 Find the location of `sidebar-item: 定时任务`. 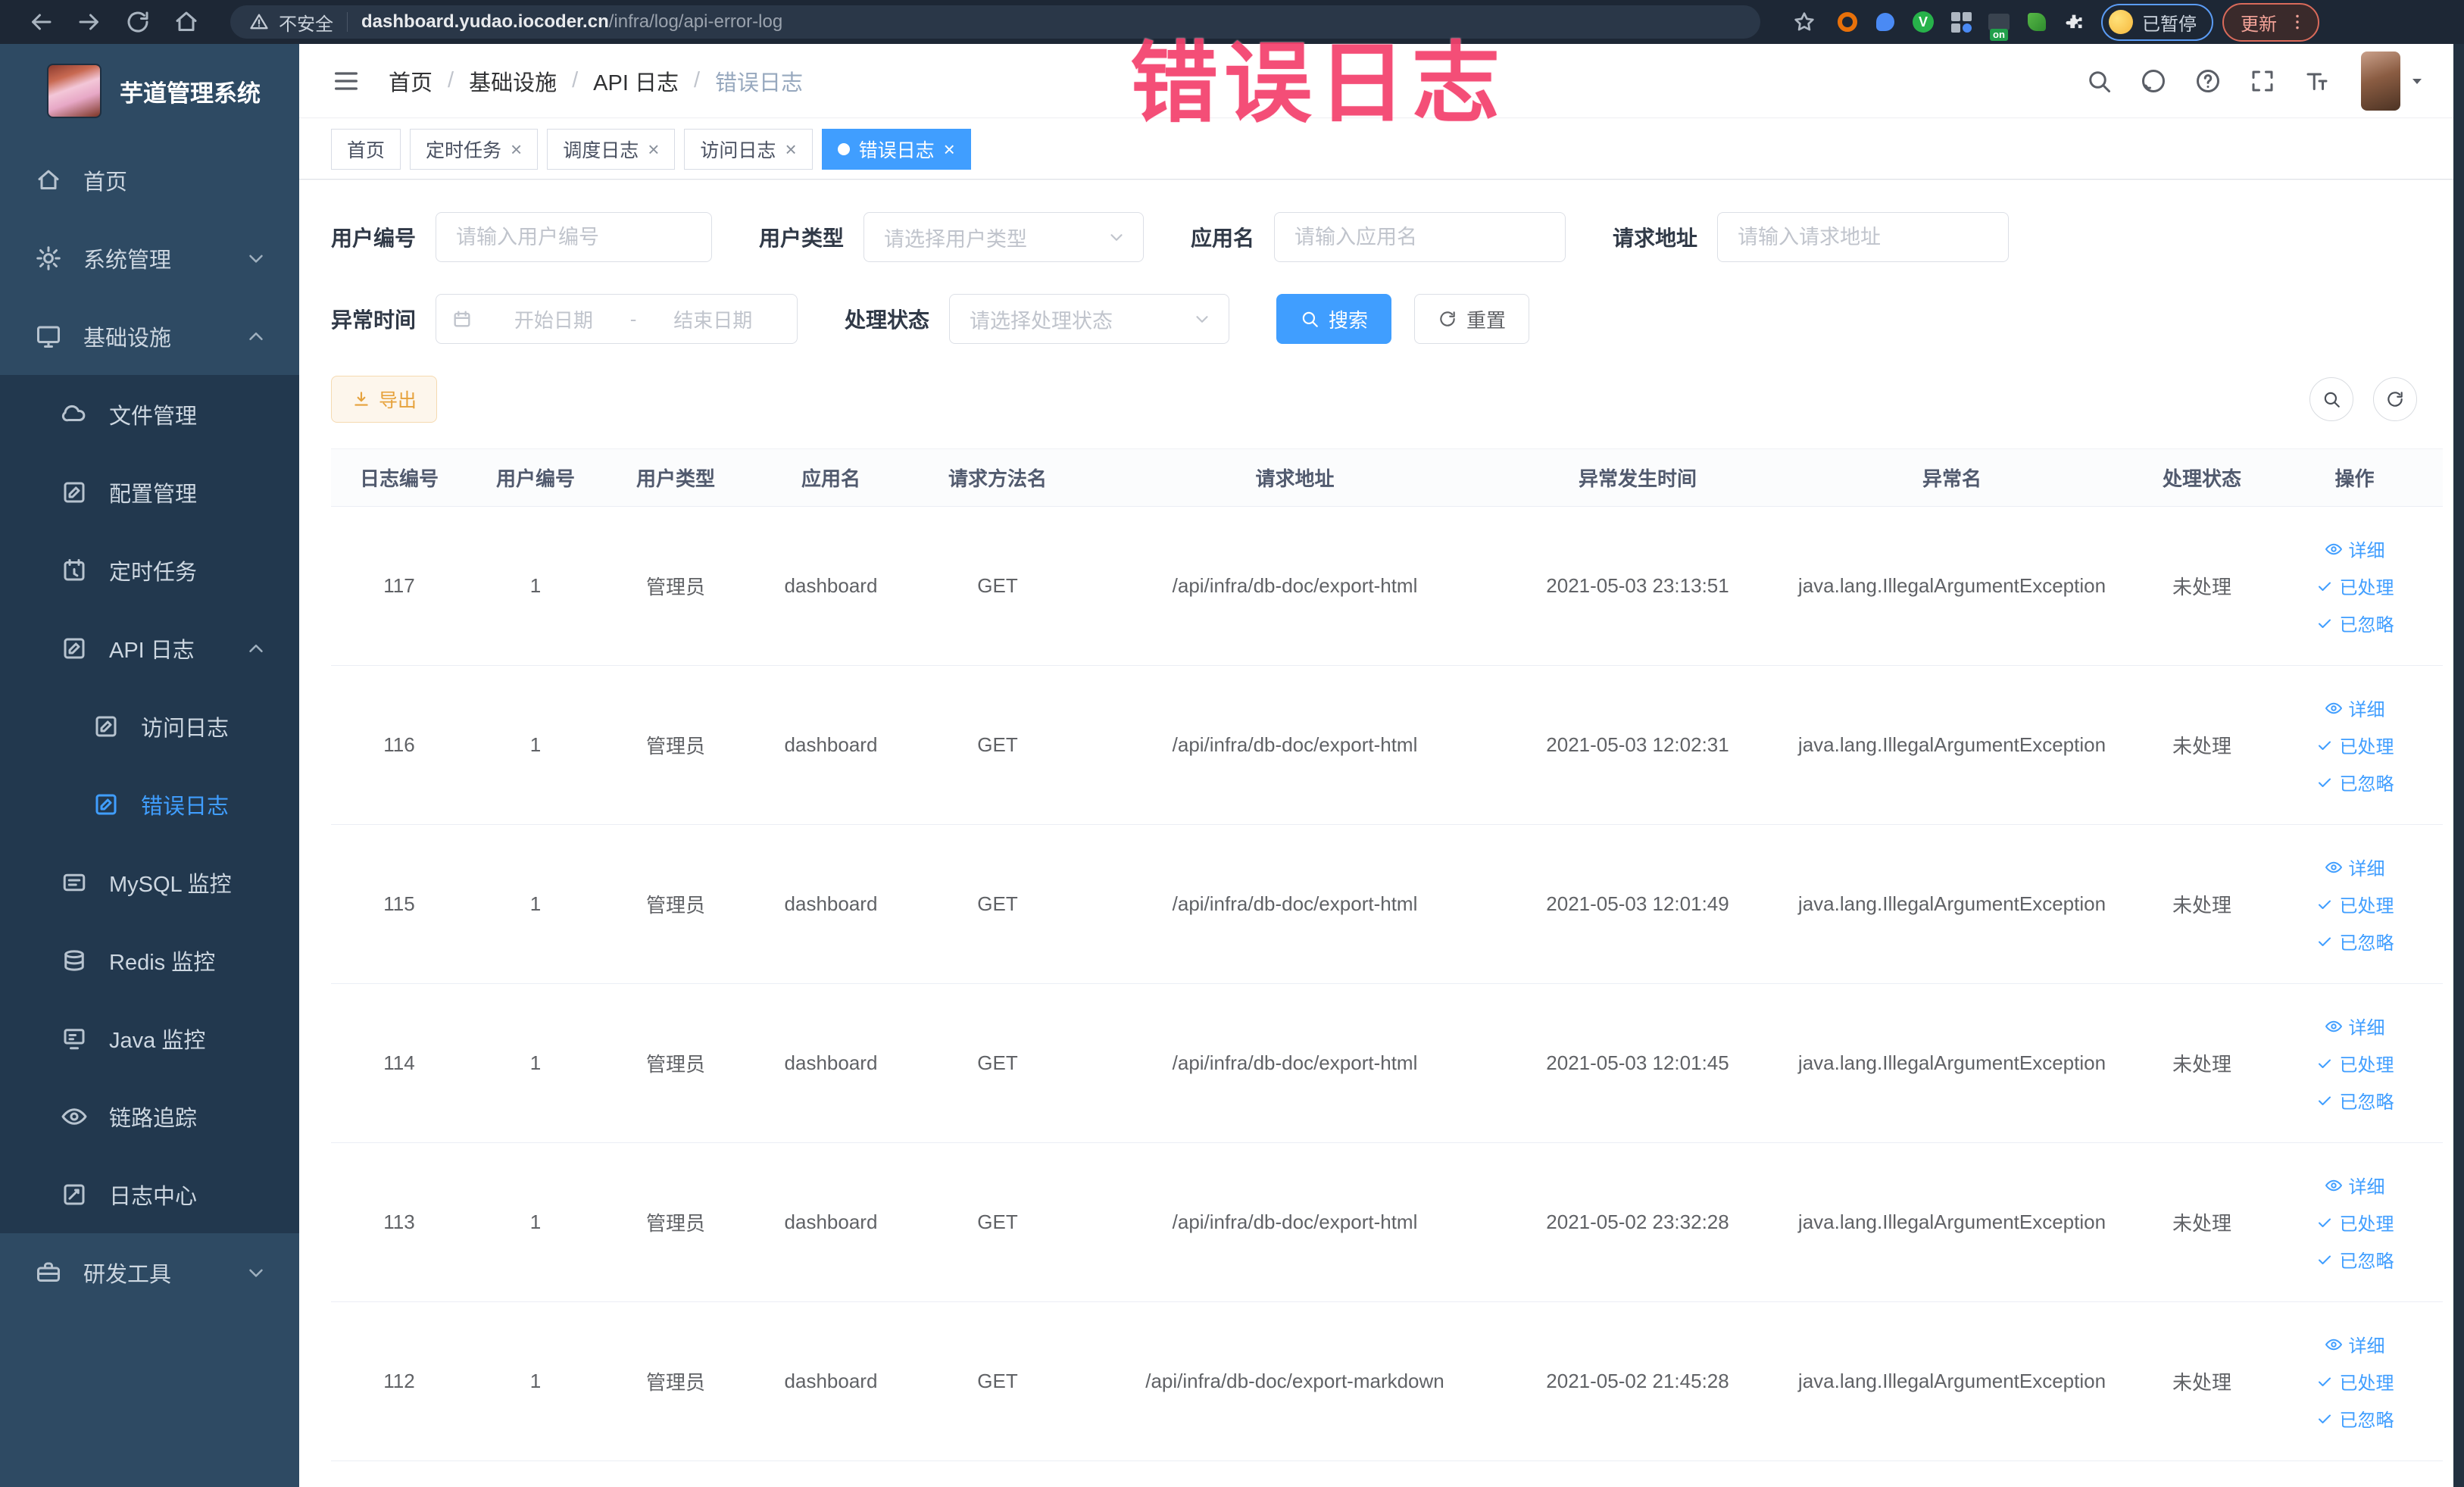

sidebar-item: 定时任务 is located at coordinates (149, 570).